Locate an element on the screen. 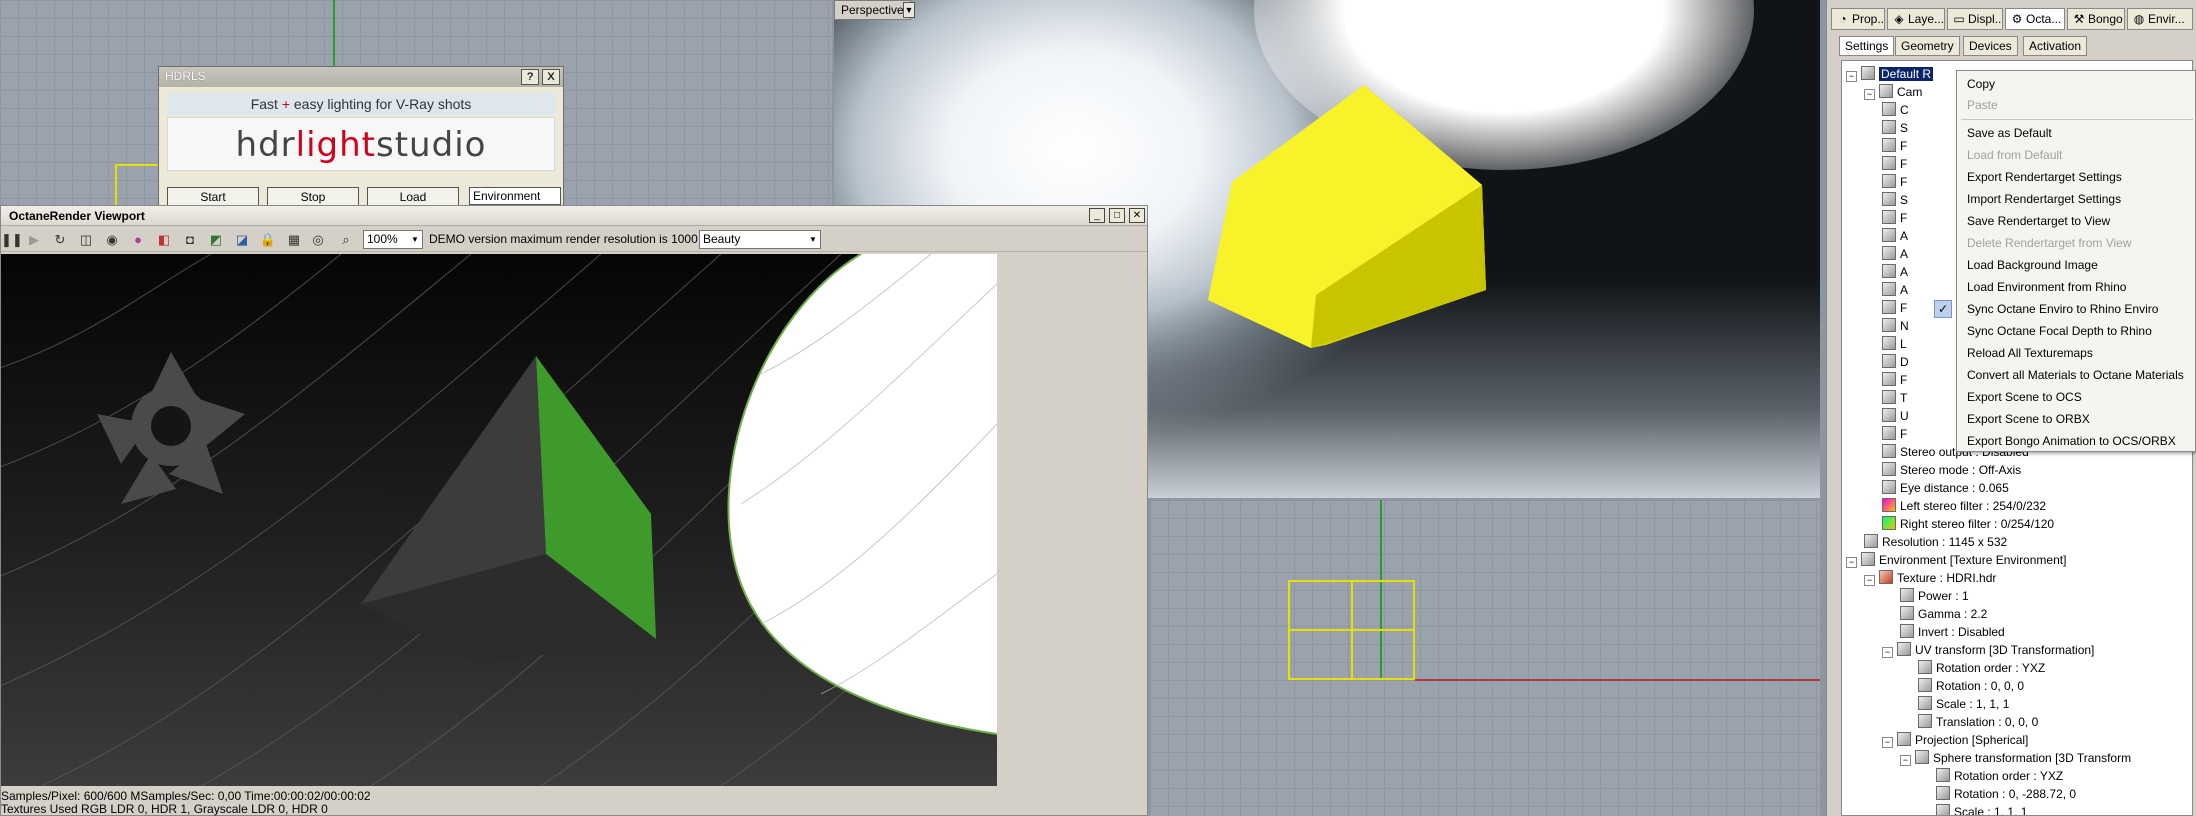 The height and width of the screenshot is (816, 2196). minimize-button: _ is located at coordinates (1097, 215).